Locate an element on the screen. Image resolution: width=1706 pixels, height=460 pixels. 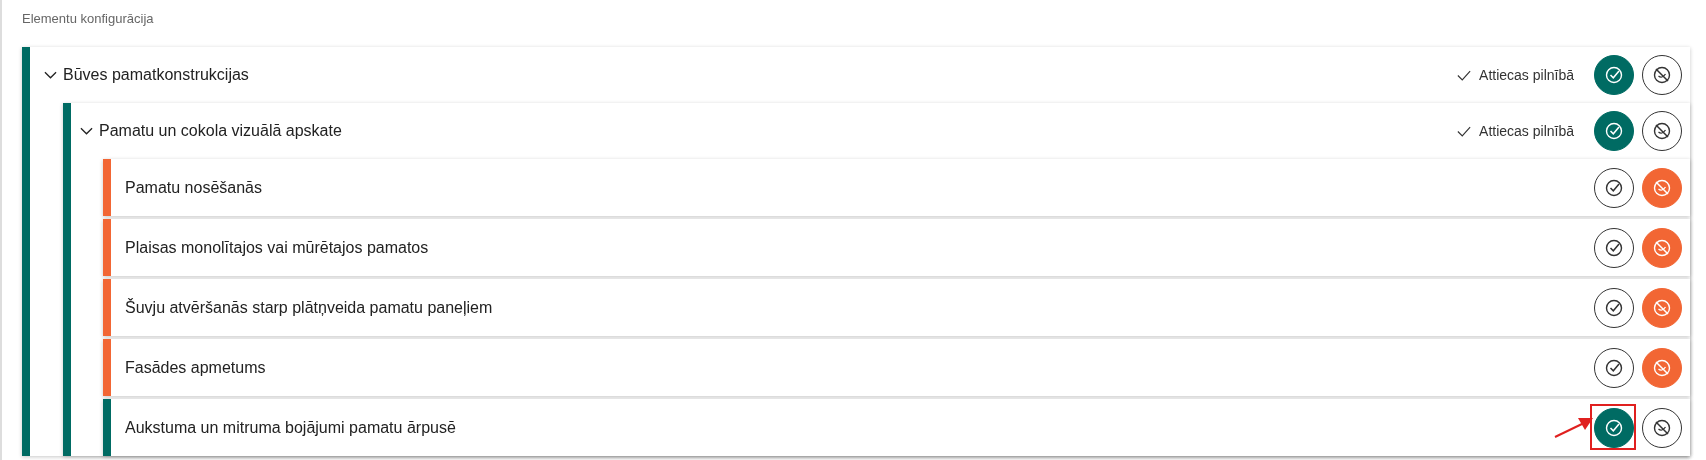
group-title: Pamatu un cokola vizuālā apskate is located at coordinates (220, 131).